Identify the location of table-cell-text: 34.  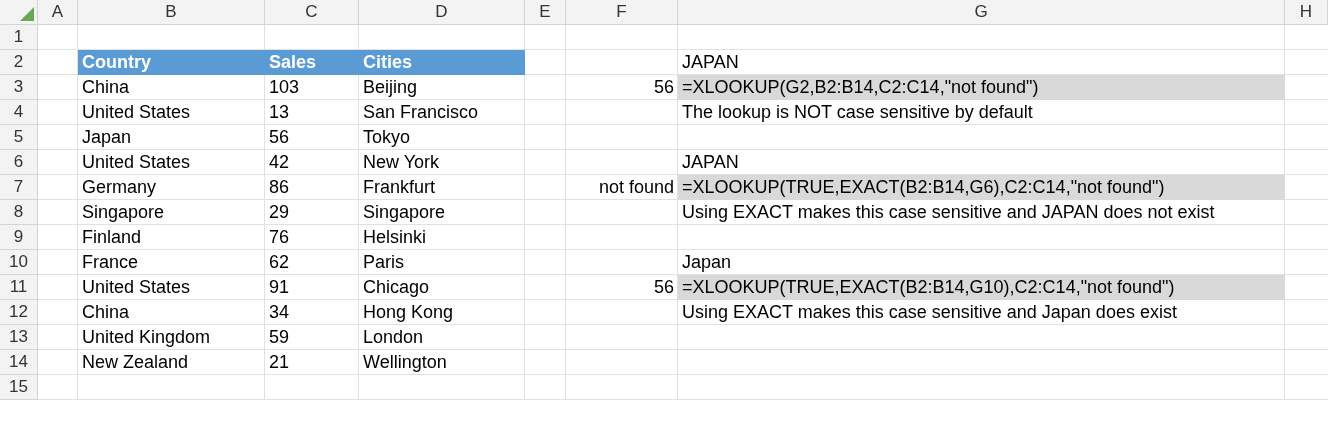
(279, 312).